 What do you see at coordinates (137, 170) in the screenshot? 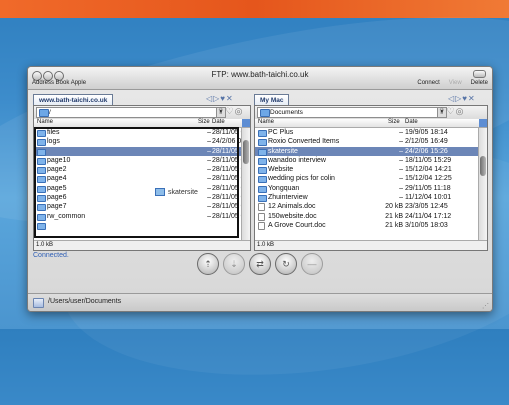
I see `table-row: page2 –28/11/05 00:4` at bounding box center [137, 170].